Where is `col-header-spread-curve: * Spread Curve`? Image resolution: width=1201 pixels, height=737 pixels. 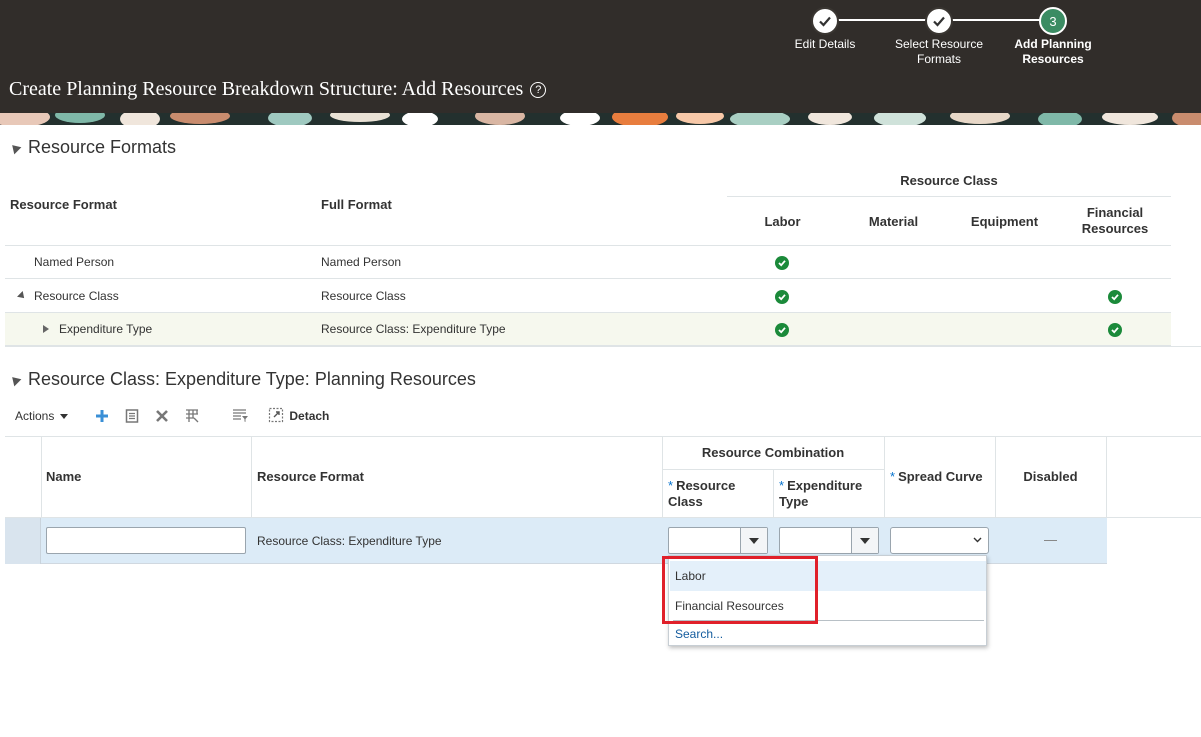
col-header-spread-curve: * Spread Curve is located at coordinates (936, 477).